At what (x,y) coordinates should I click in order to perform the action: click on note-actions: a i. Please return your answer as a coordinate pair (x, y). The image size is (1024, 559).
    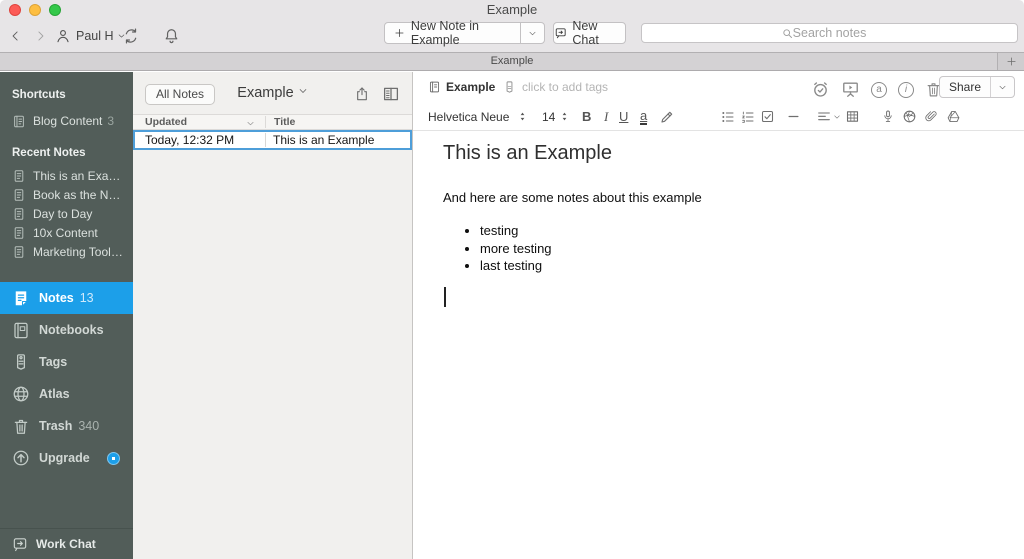
    Looking at the image, I should click on (876, 89).